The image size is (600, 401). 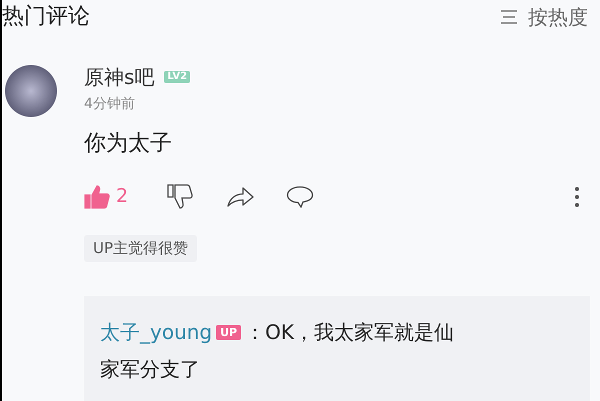 What do you see at coordinates (544, 16) in the screenshot?
I see `sort-button: 按热度` at bounding box center [544, 16].